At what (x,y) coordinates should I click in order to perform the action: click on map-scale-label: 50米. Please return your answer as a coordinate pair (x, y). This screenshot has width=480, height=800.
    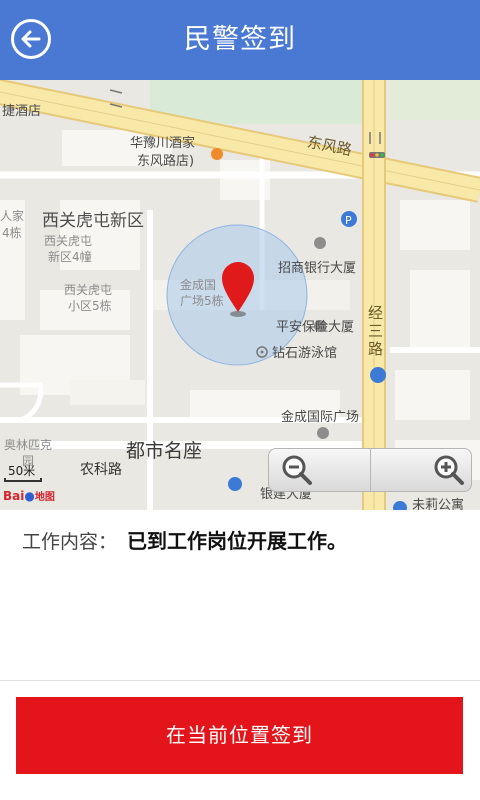
    Looking at the image, I should click on (22, 471).